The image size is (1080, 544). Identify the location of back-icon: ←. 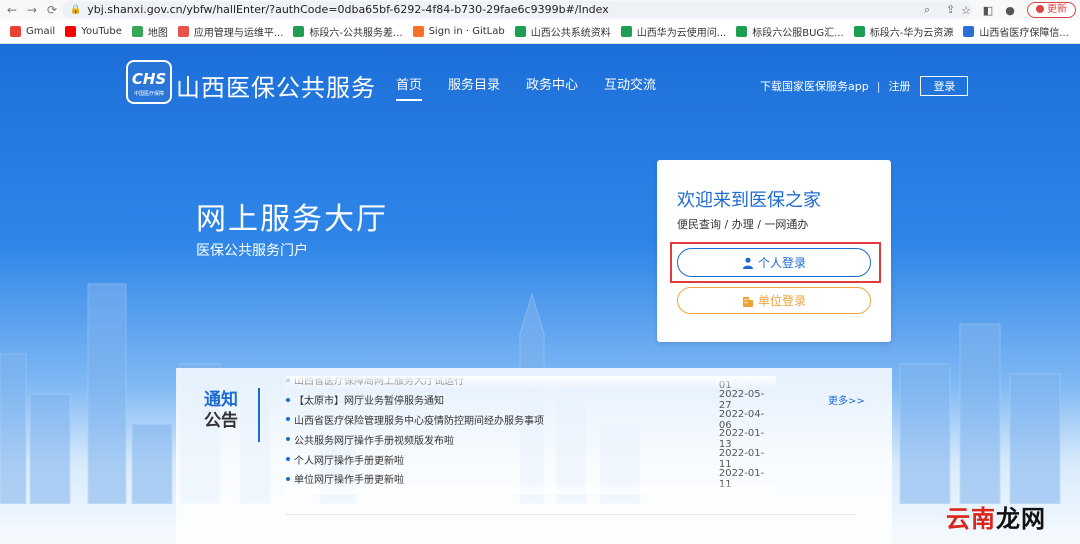
(12, 10).